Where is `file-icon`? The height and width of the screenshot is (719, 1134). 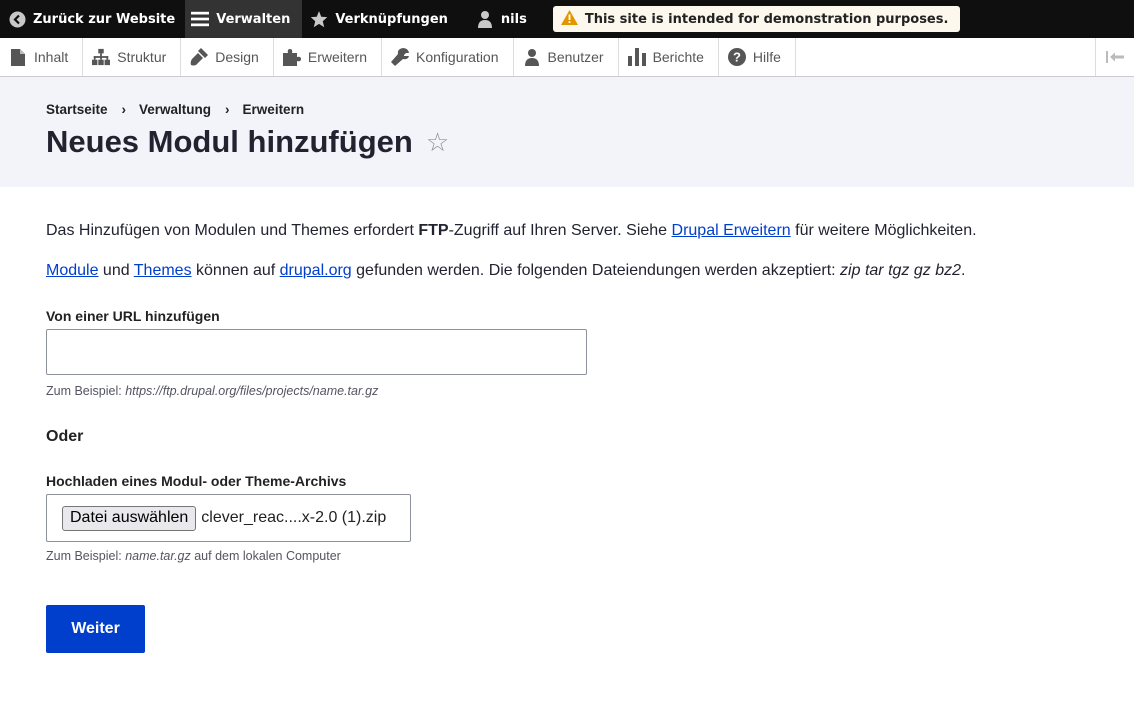
file-icon is located at coordinates (18, 57).